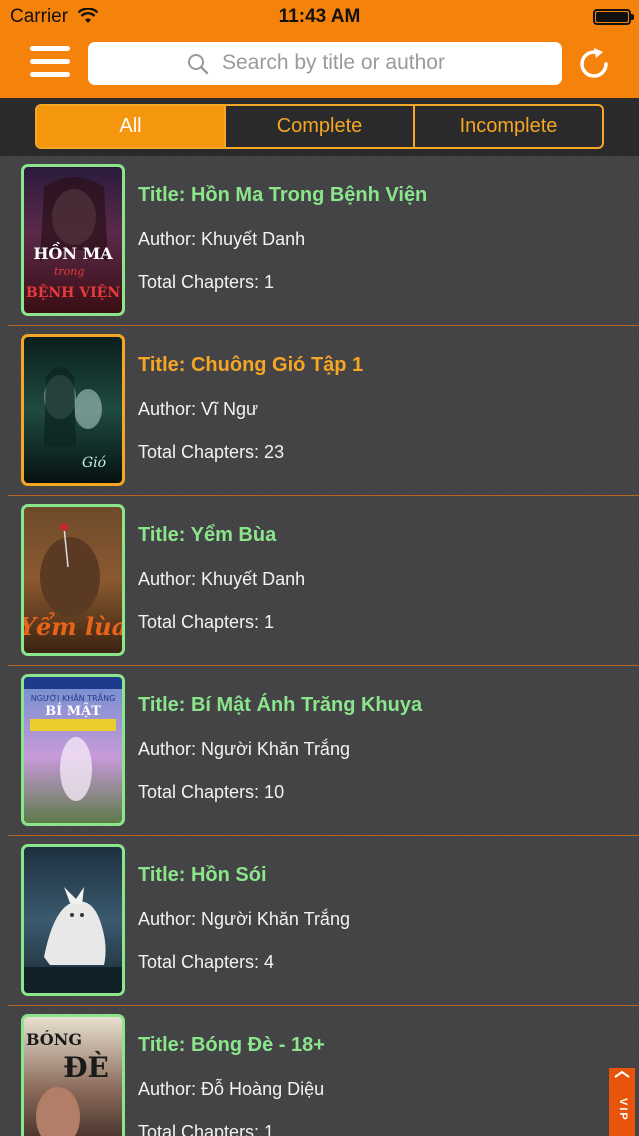  Describe the element at coordinates (54, 1039) in the screenshot. I see `svg-text: BÓNG` at that location.